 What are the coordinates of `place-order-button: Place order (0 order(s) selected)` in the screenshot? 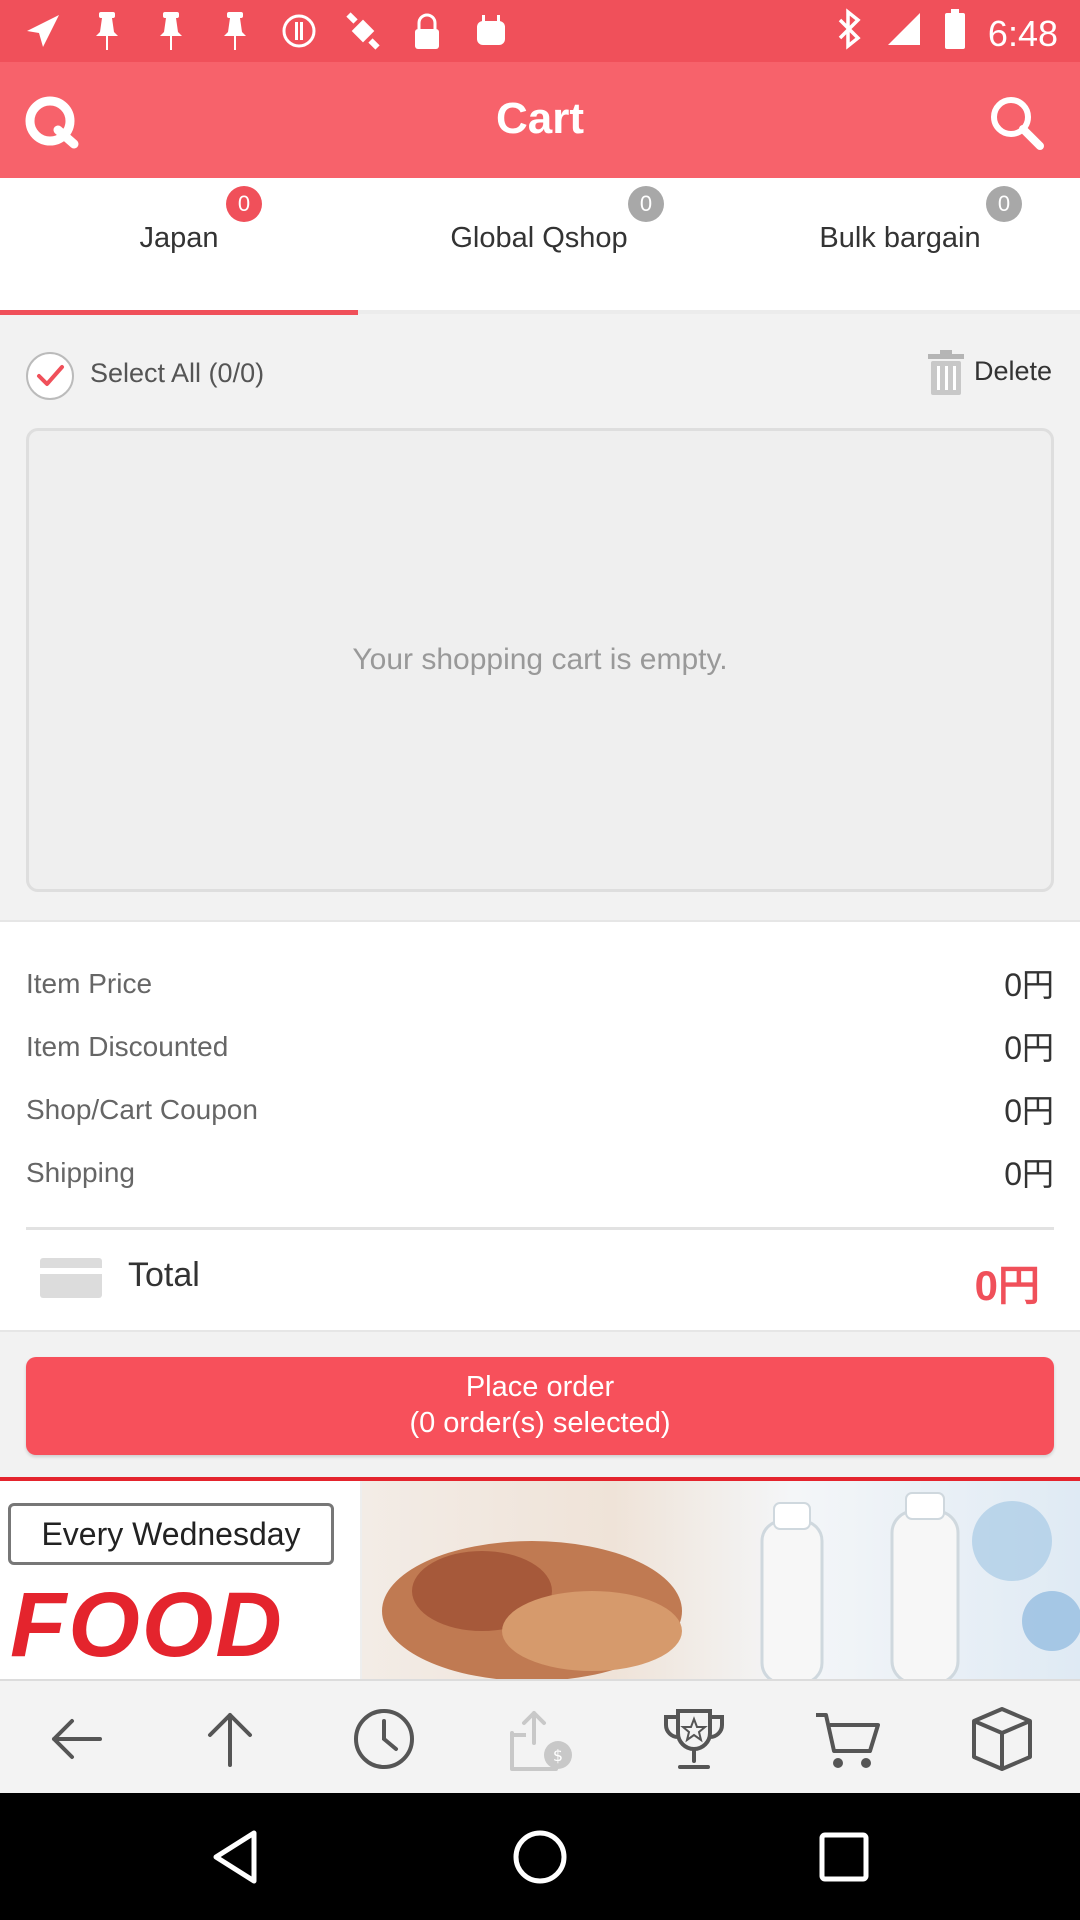 It's located at (540, 1406).